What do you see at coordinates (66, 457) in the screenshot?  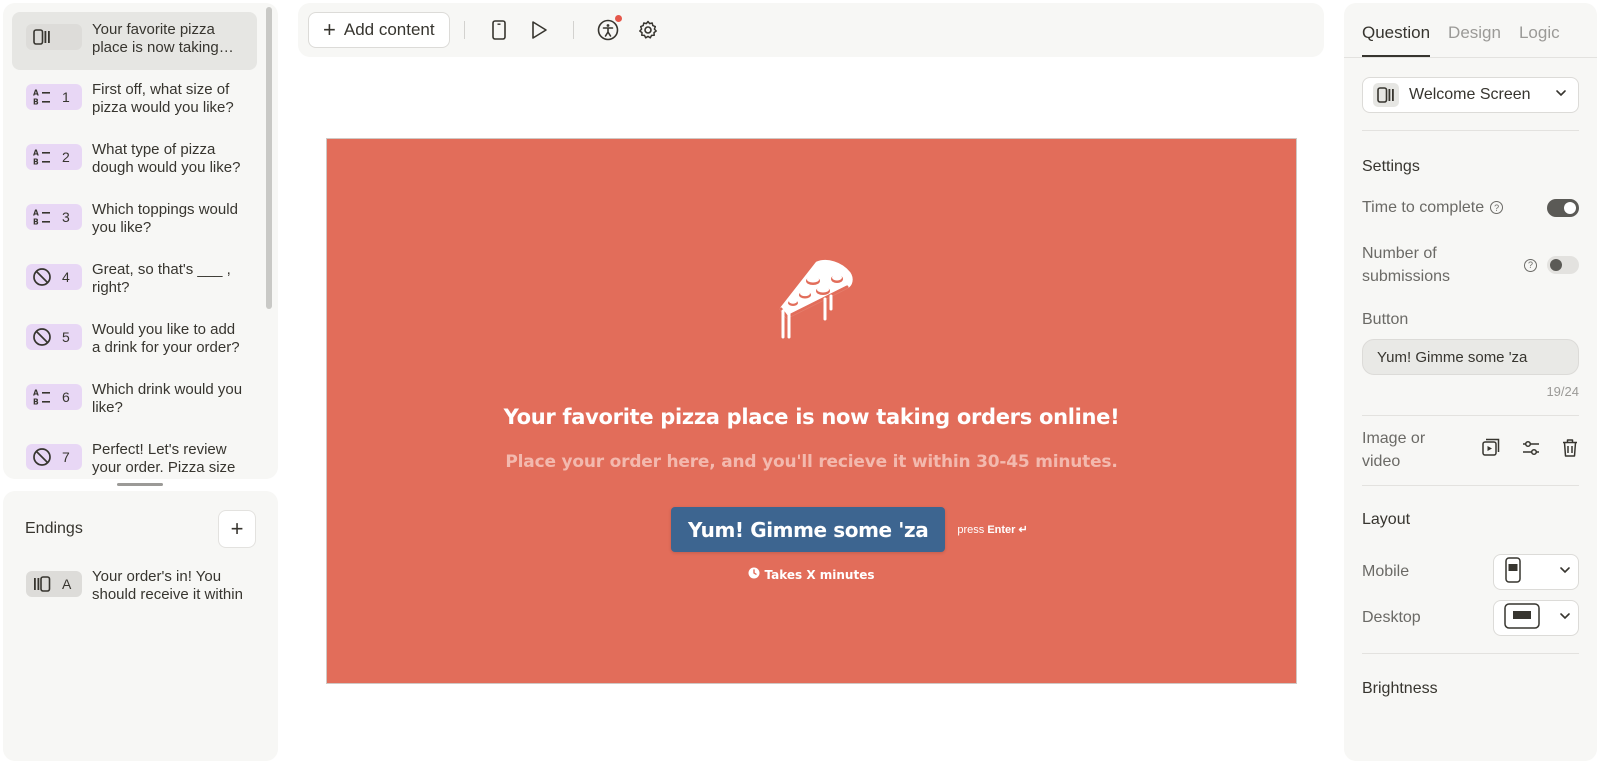 I see `question-number: 7` at bounding box center [66, 457].